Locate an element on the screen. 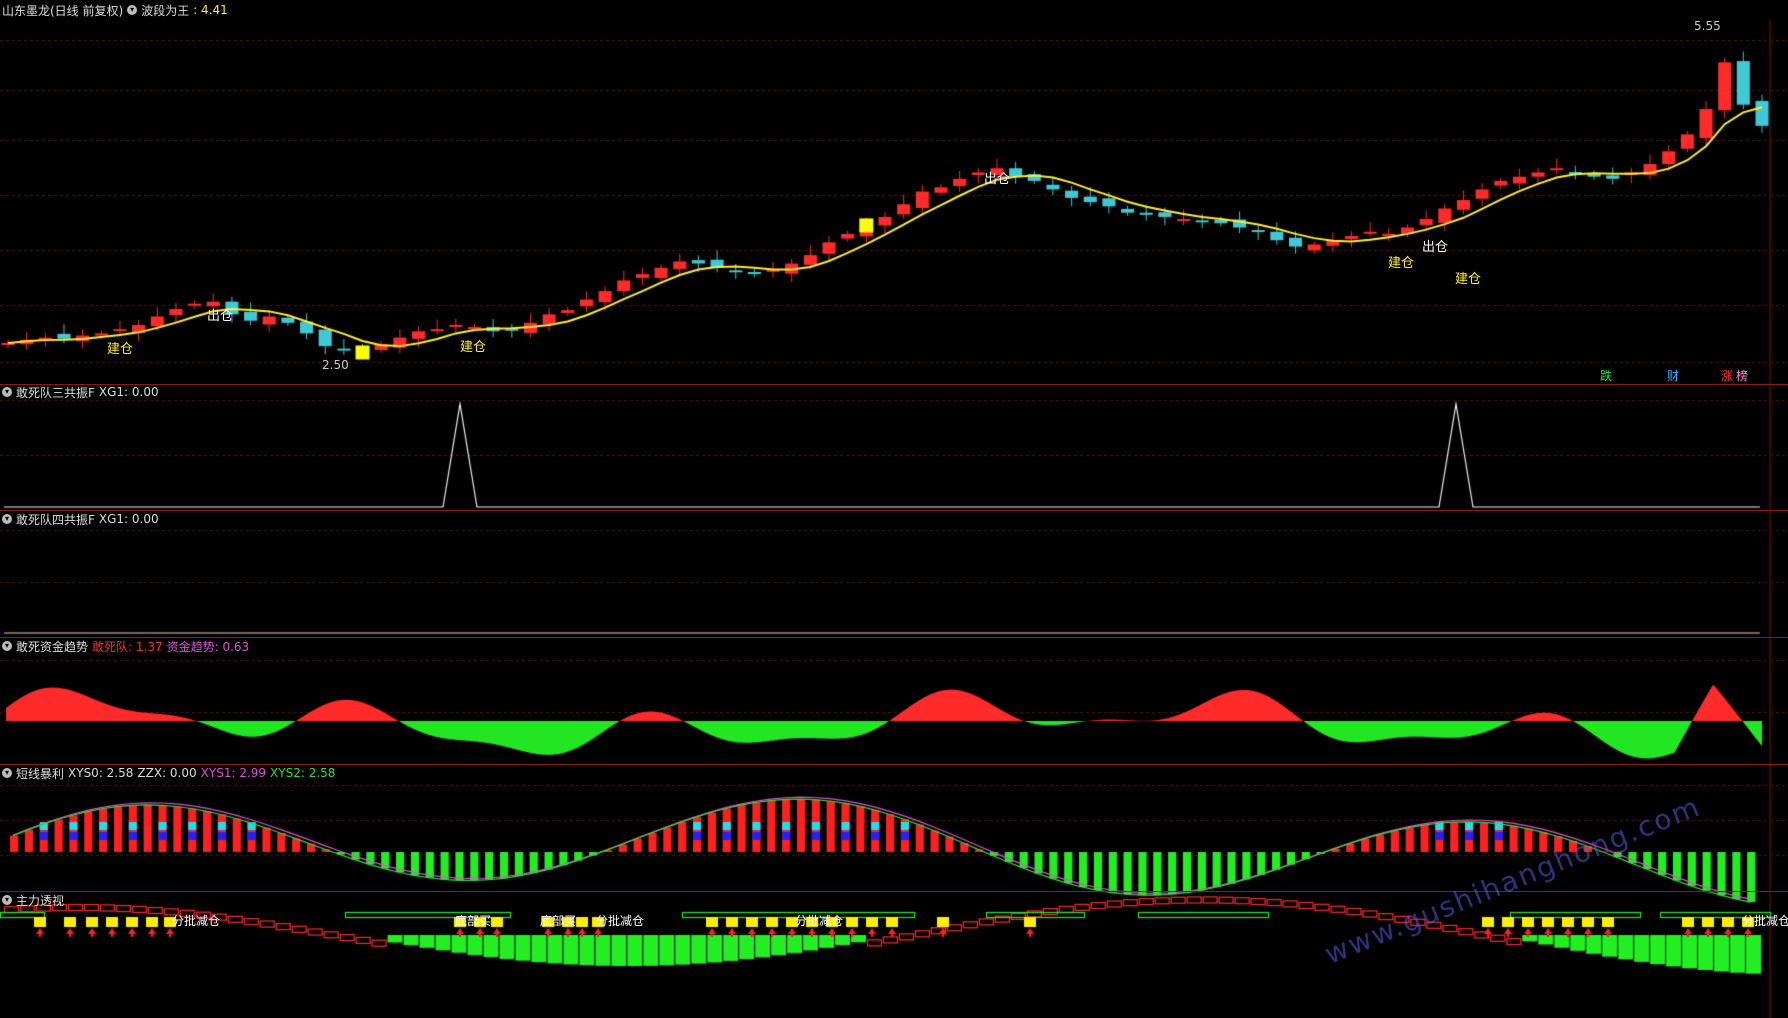  indicator-value: : 4.41 is located at coordinates (210, 10).